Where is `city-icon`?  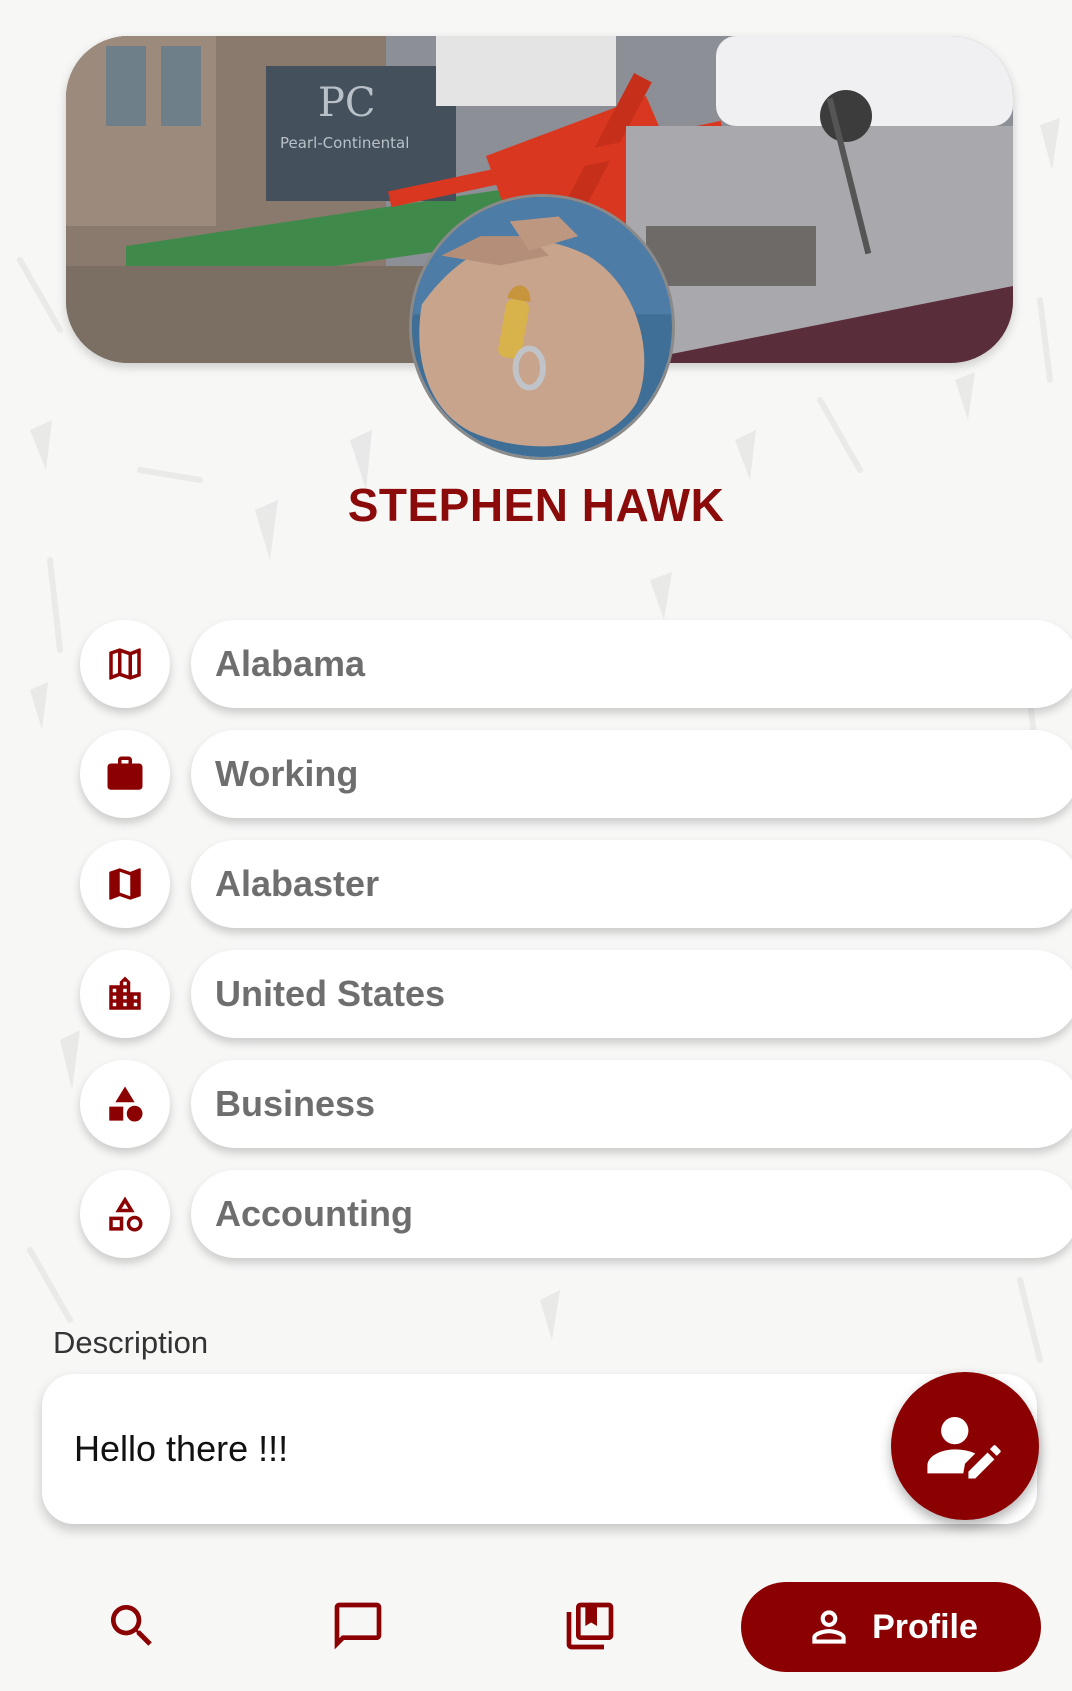 city-icon is located at coordinates (125, 993).